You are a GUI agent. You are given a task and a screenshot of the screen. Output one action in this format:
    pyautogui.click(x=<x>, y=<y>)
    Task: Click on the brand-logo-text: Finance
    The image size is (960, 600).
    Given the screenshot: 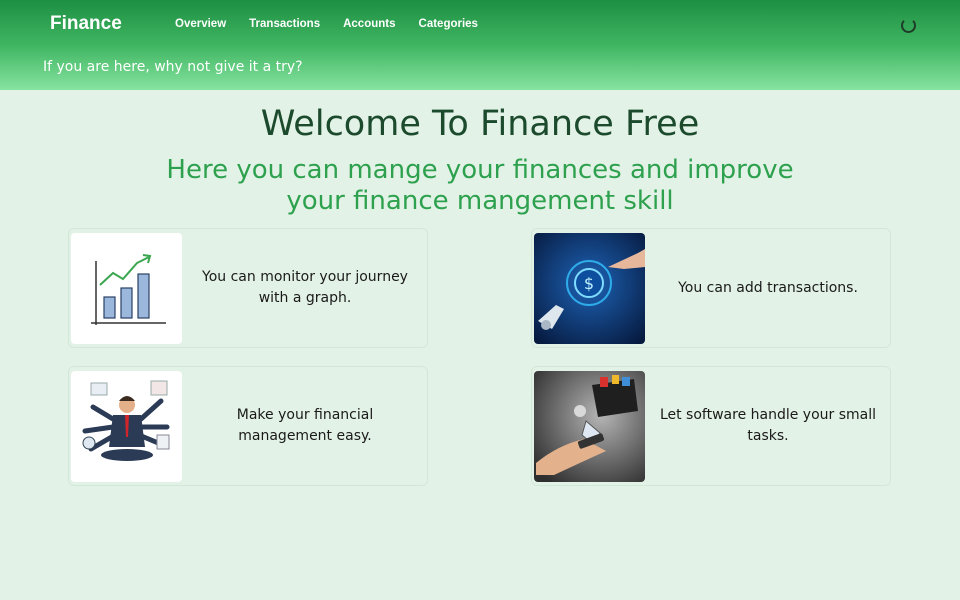 What is the action you would take?
    pyautogui.click(x=86, y=24)
    